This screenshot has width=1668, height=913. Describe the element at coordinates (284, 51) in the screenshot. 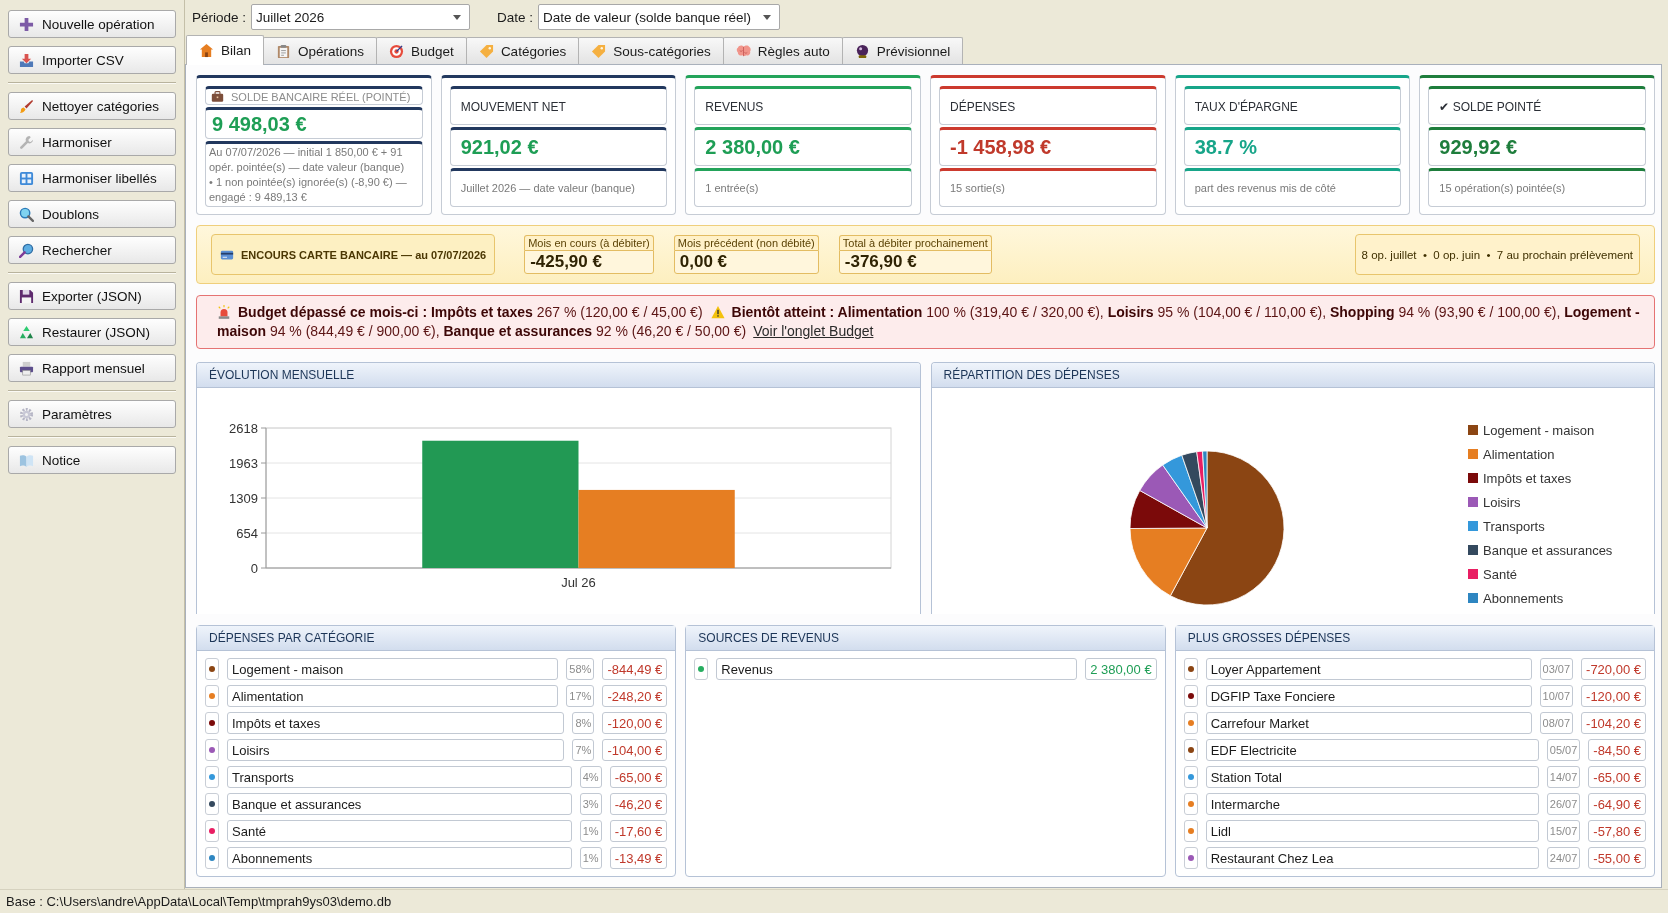

I see `clipboard-icon` at that location.